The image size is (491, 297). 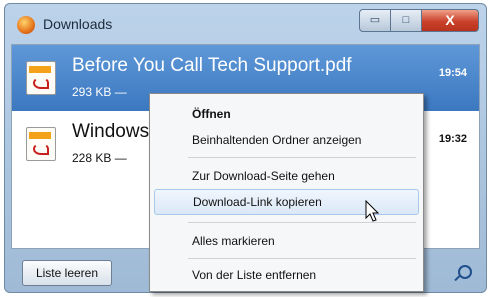 I want to click on menu-item-go-to-page: Zur Download-Seite gehen, so click(x=286, y=176).